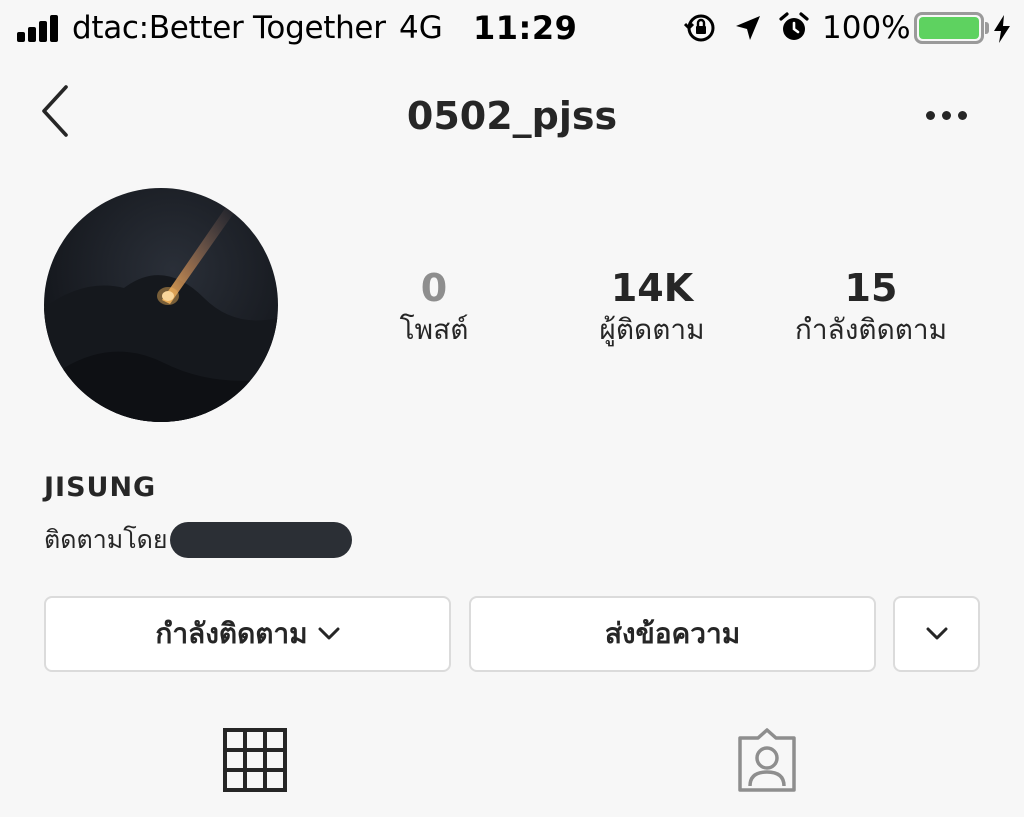  I want to click on battery-tip, so click(987, 28).